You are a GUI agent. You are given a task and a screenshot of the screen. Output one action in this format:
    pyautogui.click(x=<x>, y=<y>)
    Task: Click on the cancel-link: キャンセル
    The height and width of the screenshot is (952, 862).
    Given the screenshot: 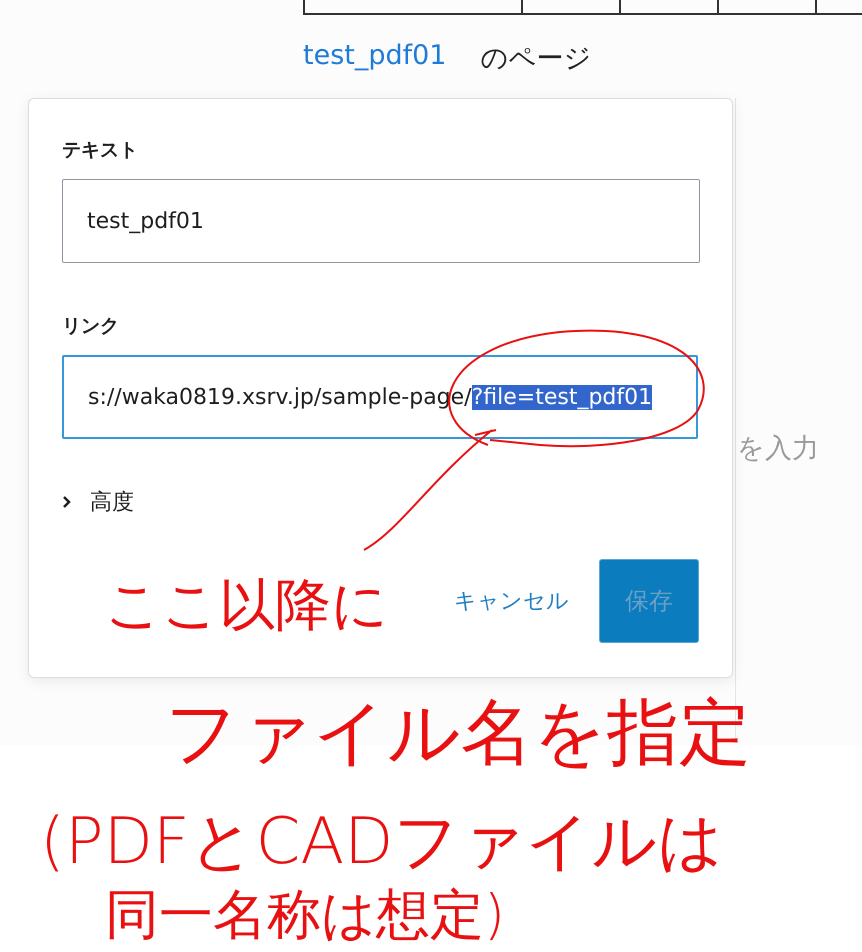 What is the action you would take?
    pyautogui.click(x=511, y=601)
    